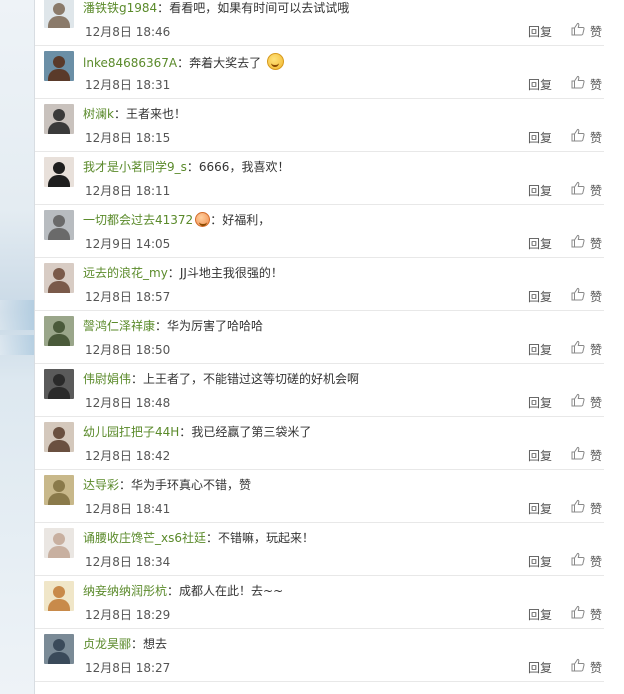 The image size is (624, 694). What do you see at coordinates (144, 538) in the screenshot?
I see `username-link: 诵腰收庄馋芒_xs6社廷` at bounding box center [144, 538].